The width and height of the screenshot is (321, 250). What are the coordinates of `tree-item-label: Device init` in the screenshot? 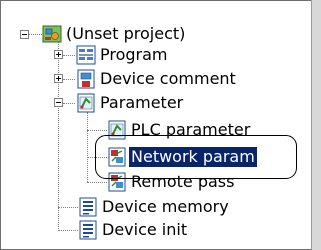 It's located at (145, 229).